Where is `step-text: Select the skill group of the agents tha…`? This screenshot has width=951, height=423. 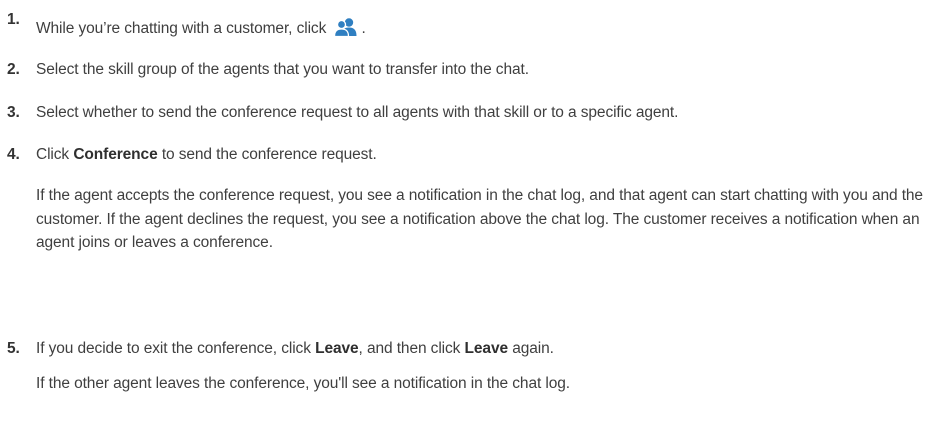
step-text: Select the skill group of the agents tha… is located at coordinates (282, 69).